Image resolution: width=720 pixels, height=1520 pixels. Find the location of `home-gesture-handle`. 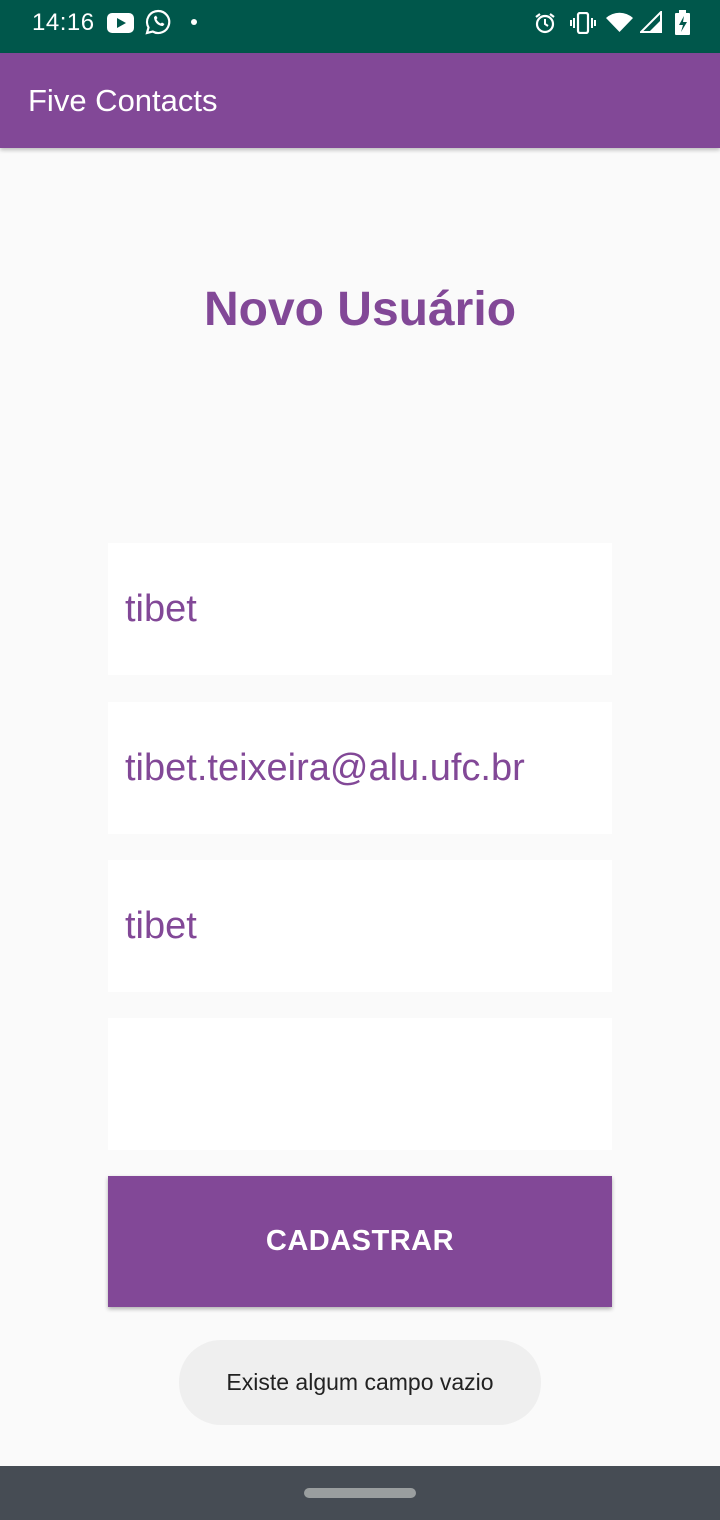

home-gesture-handle is located at coordinates (360, 1493).